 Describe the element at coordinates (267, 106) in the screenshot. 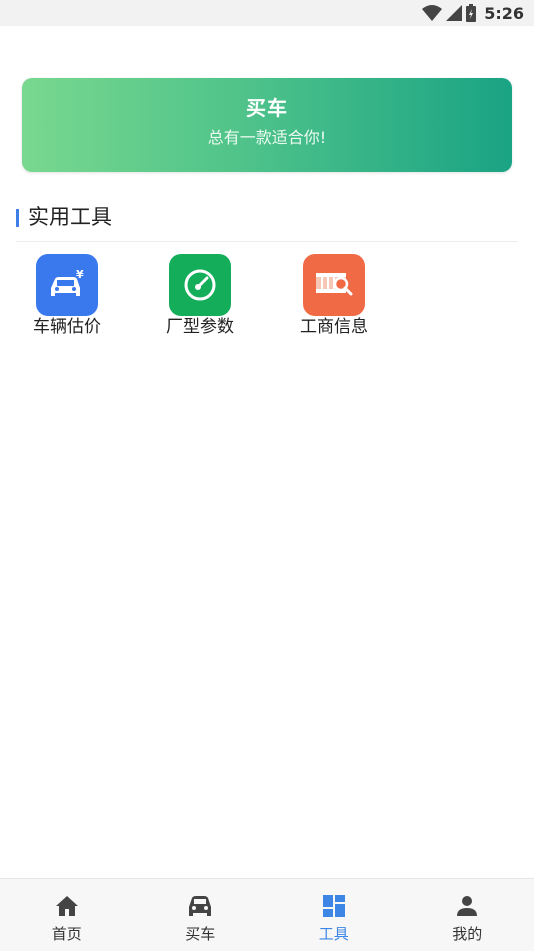

I see `banner-title: 买车` at that location.